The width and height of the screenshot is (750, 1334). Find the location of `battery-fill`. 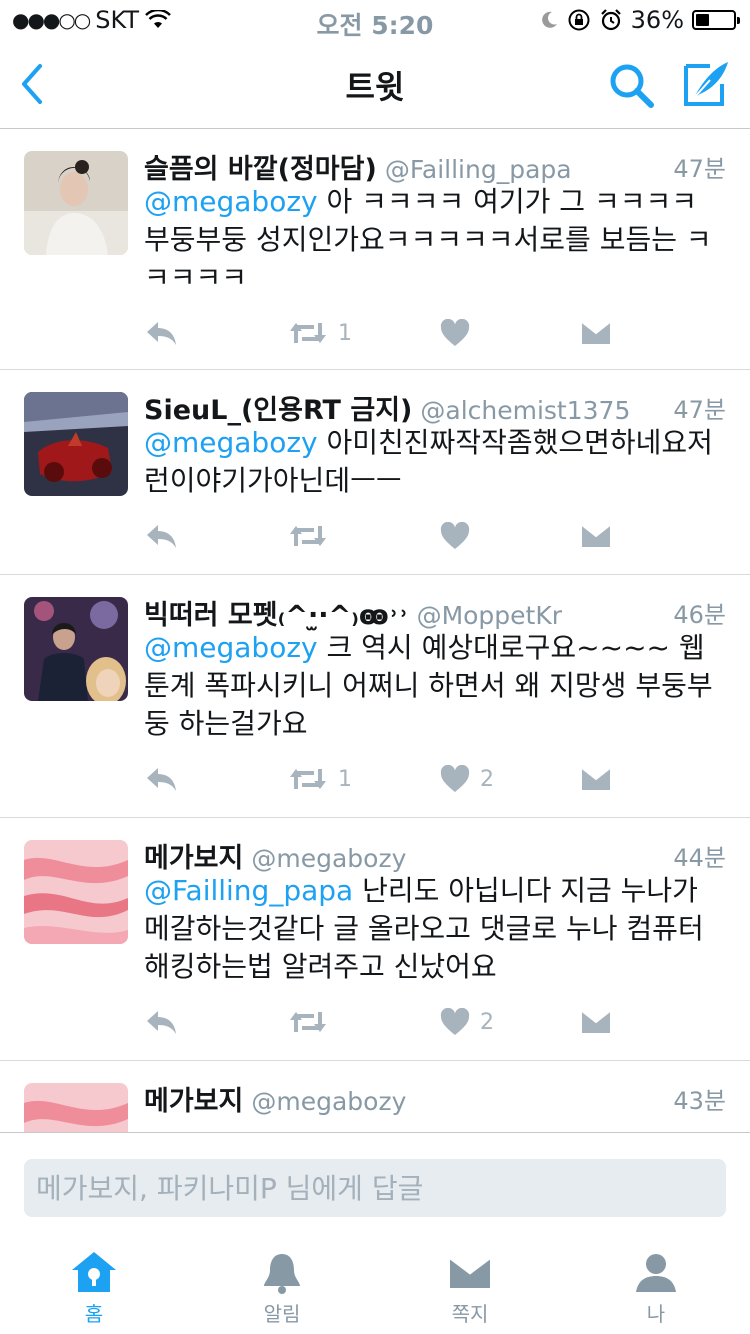

battery-fill is located at coordinates (702, 20).